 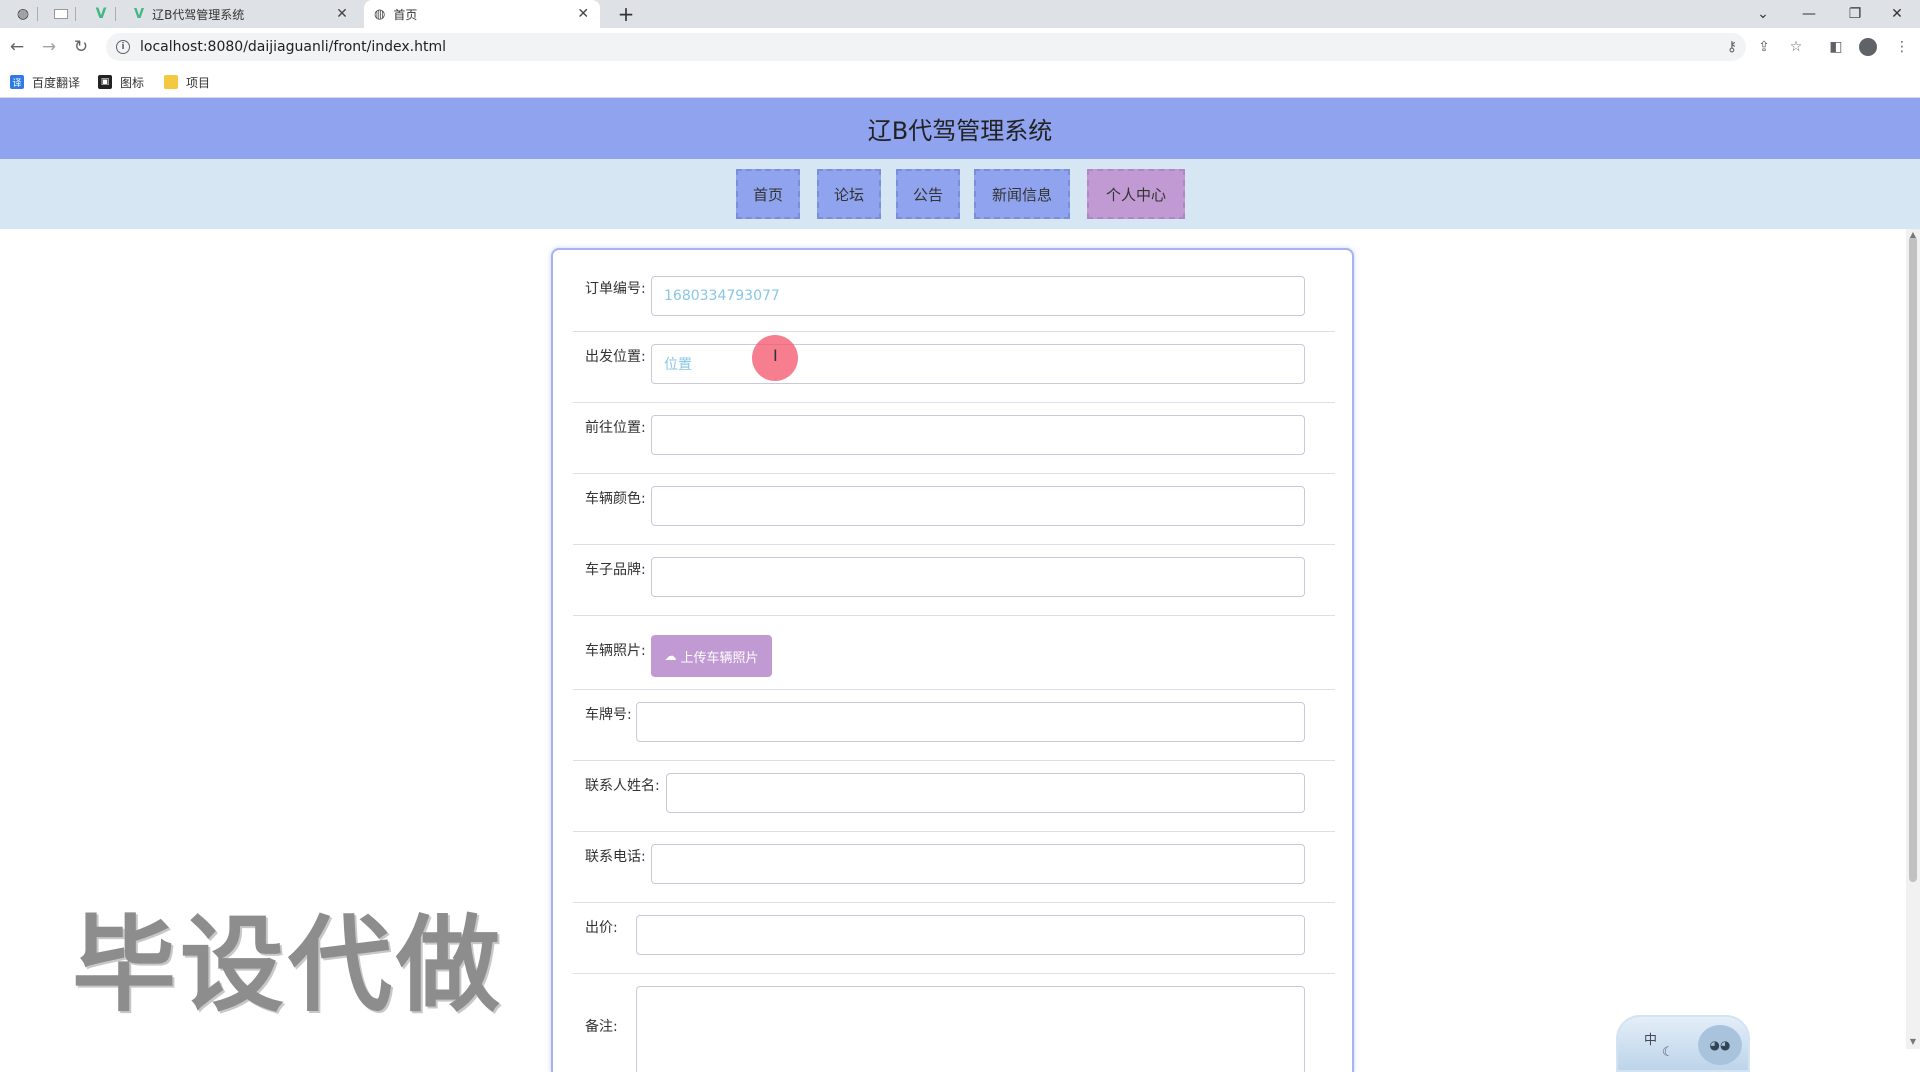 I want to click on form-row-contact-phone: 联系电话:, so click(x=954, y=867).